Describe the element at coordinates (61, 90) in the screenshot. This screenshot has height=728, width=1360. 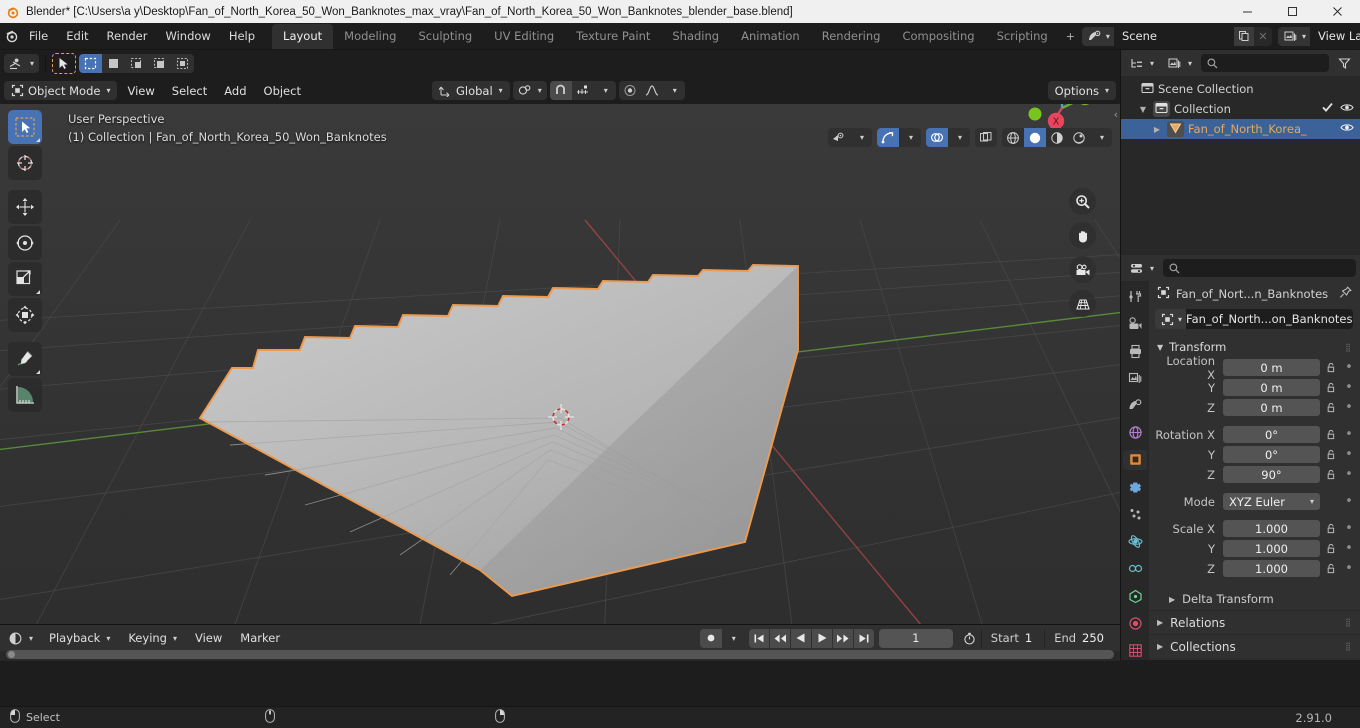
I see `object-mode-selector: Object Mode ▾` at that location.